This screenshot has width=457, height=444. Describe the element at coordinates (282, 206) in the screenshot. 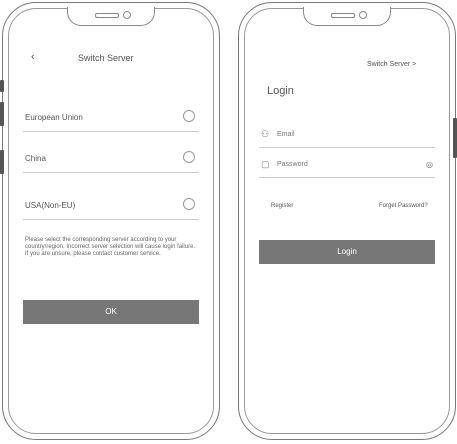

I see `register-link: Register` at that location.